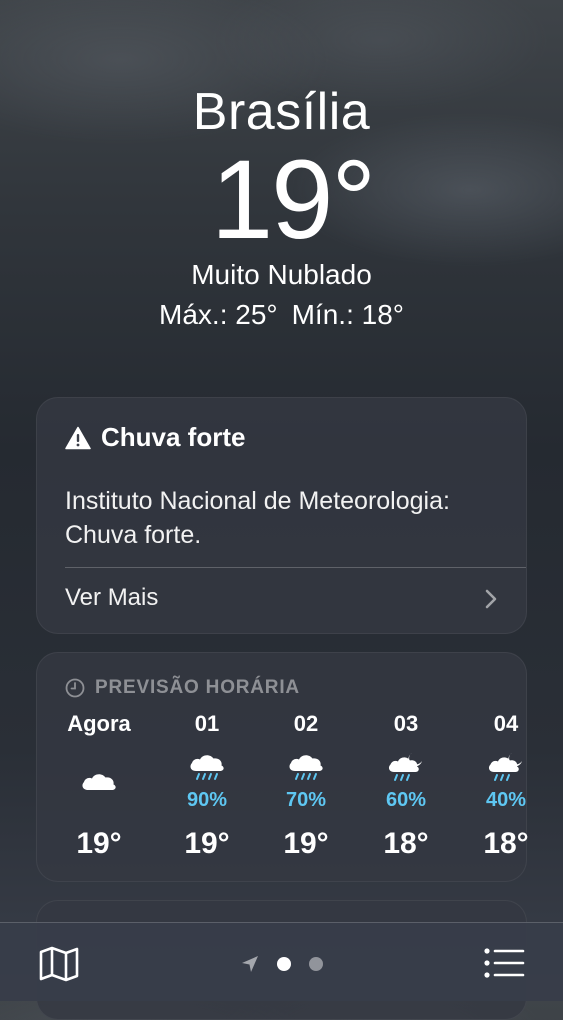 This screenshot has height=1020, width=563. Describe the element at coordinates (207, 800) in the screenshot. I see `precip-probability: 90%` at that location.